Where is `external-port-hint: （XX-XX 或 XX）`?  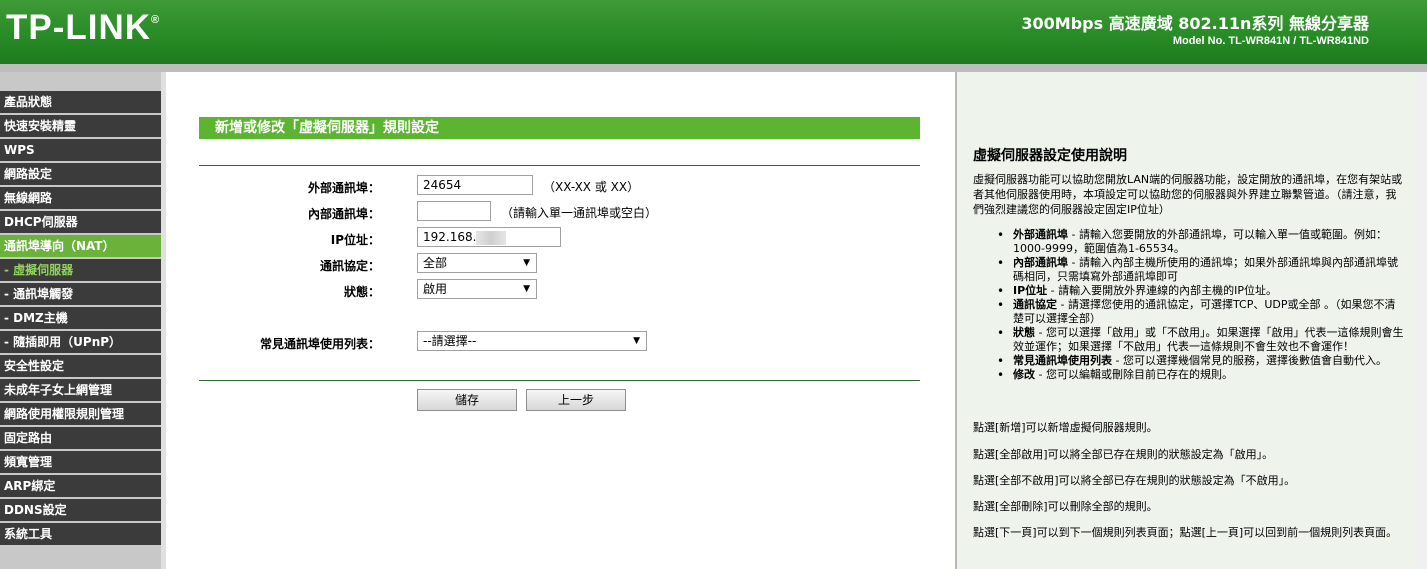 external-port-hint: （XX-XX 或 XX） is located at coordinates (591, 187).